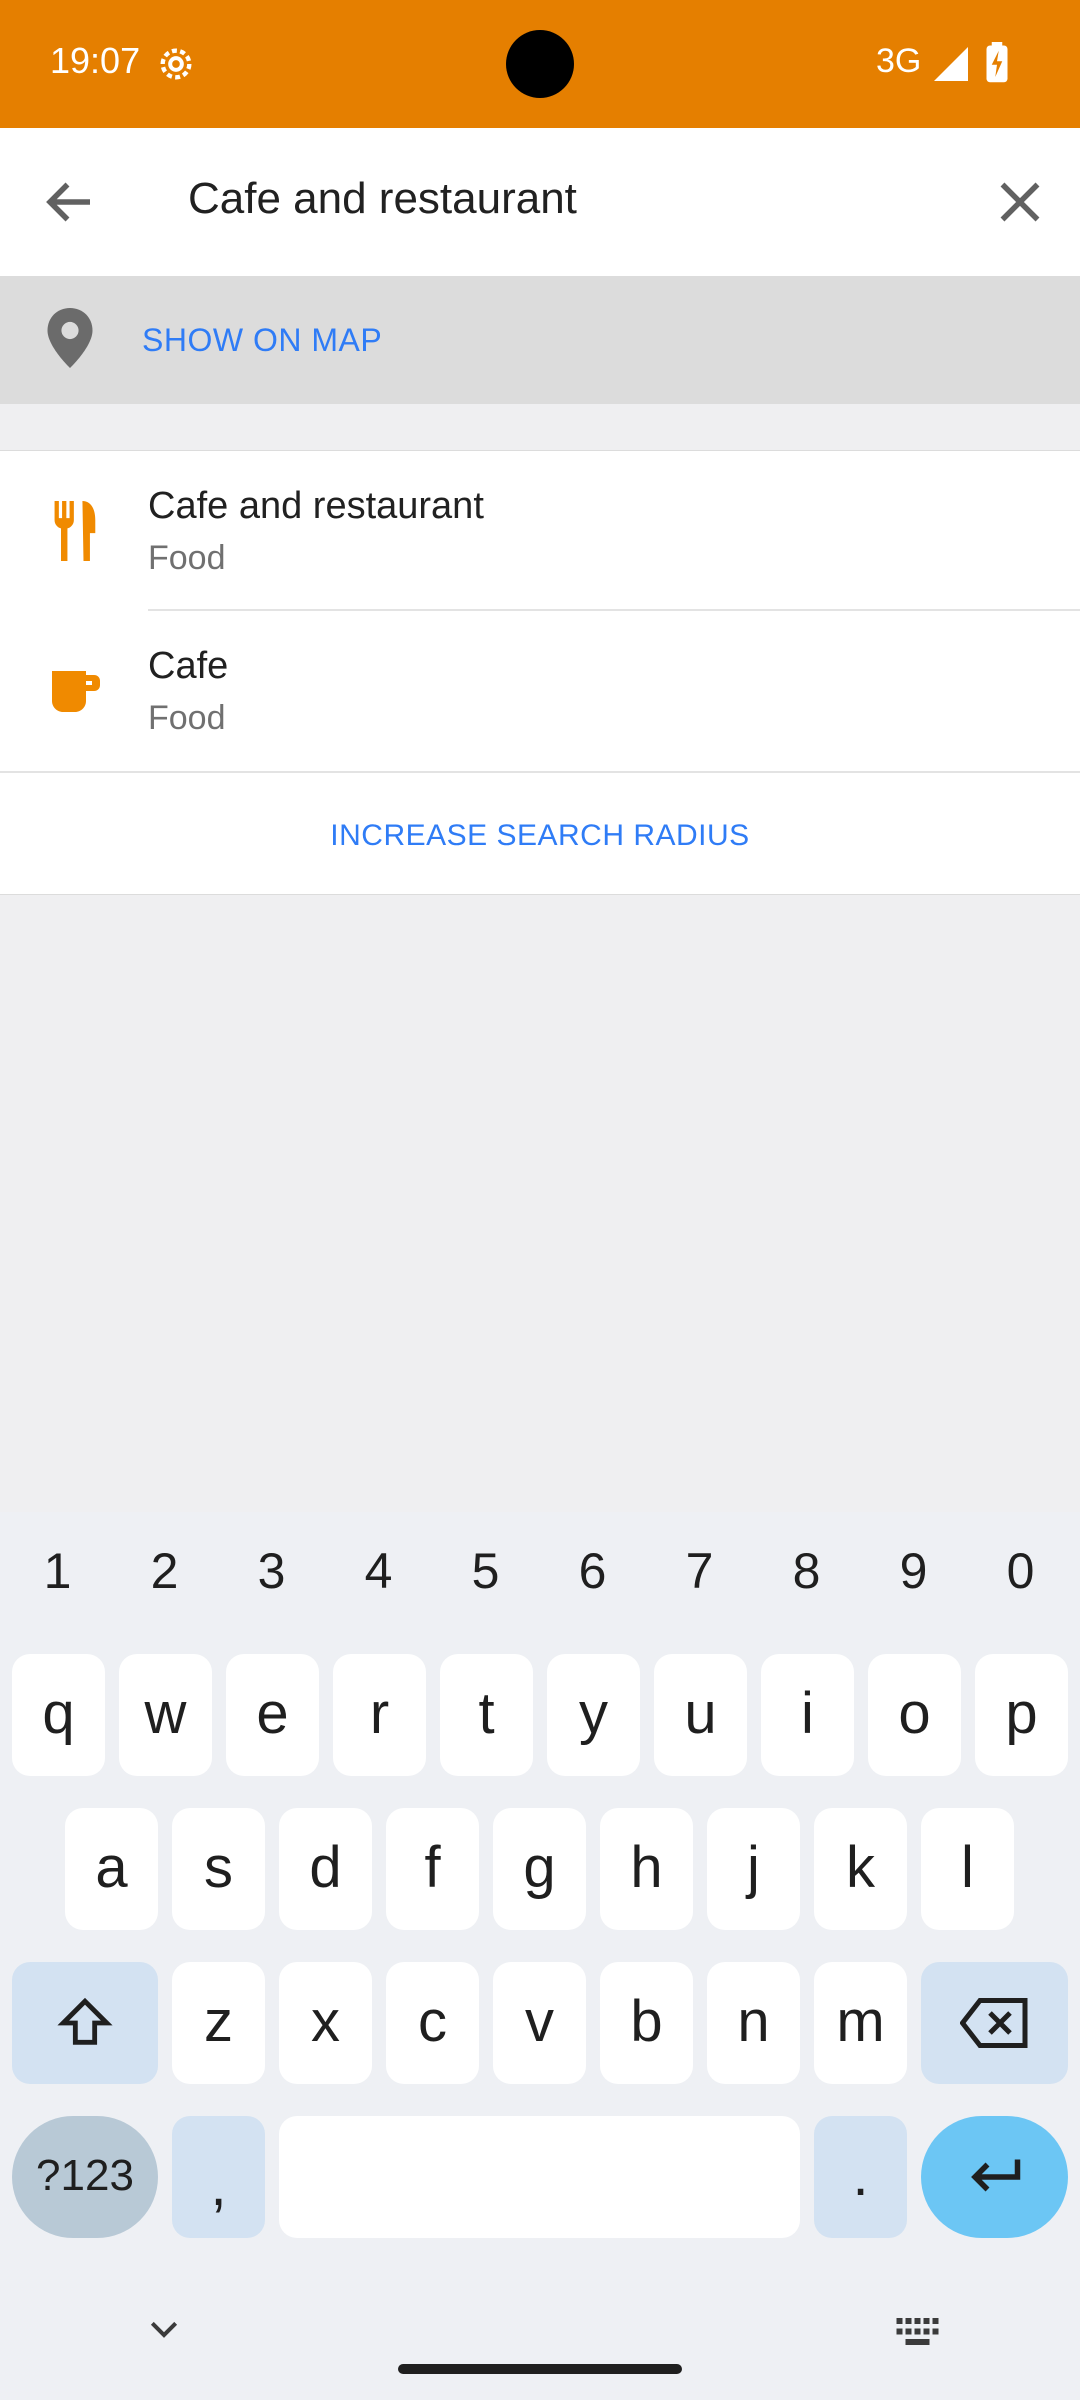 The image size is (1080, 2400). Describe the element at coordinates (70, 338) in the screenshot. I see `location-pin-icon` at that location.